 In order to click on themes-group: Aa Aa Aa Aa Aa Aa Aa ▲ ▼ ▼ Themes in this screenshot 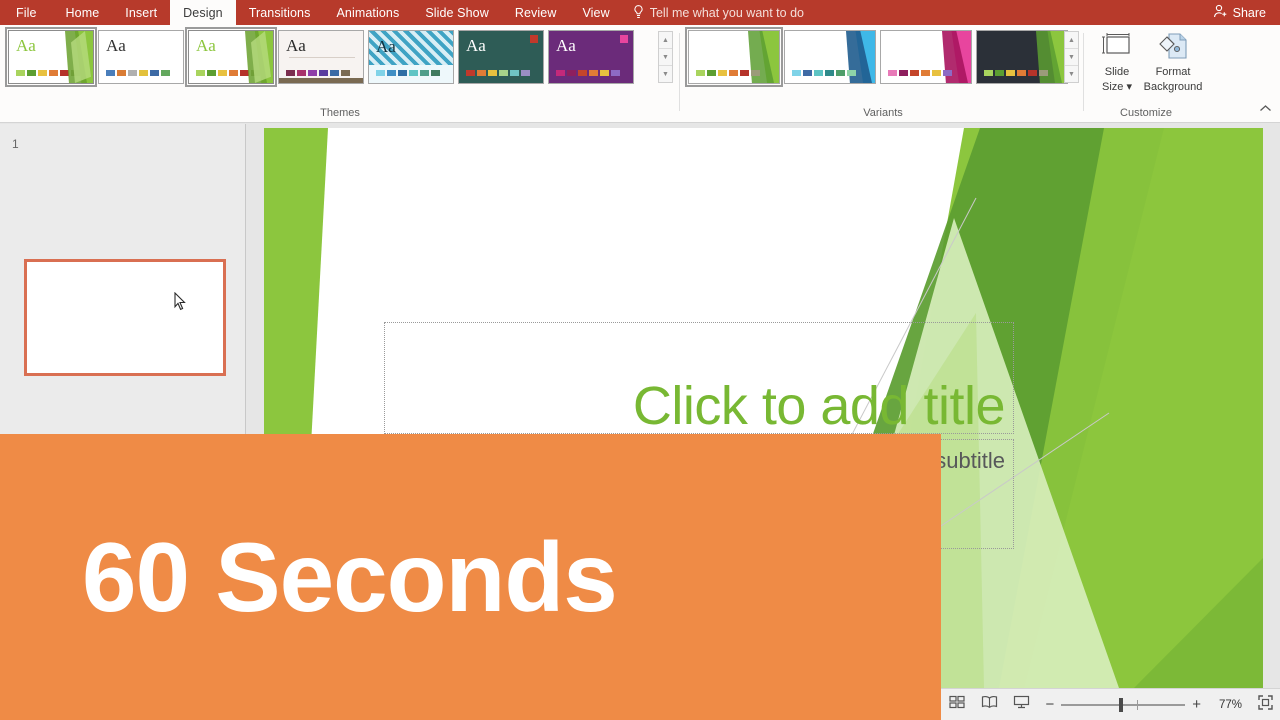, I will do `click(340, 74)`.